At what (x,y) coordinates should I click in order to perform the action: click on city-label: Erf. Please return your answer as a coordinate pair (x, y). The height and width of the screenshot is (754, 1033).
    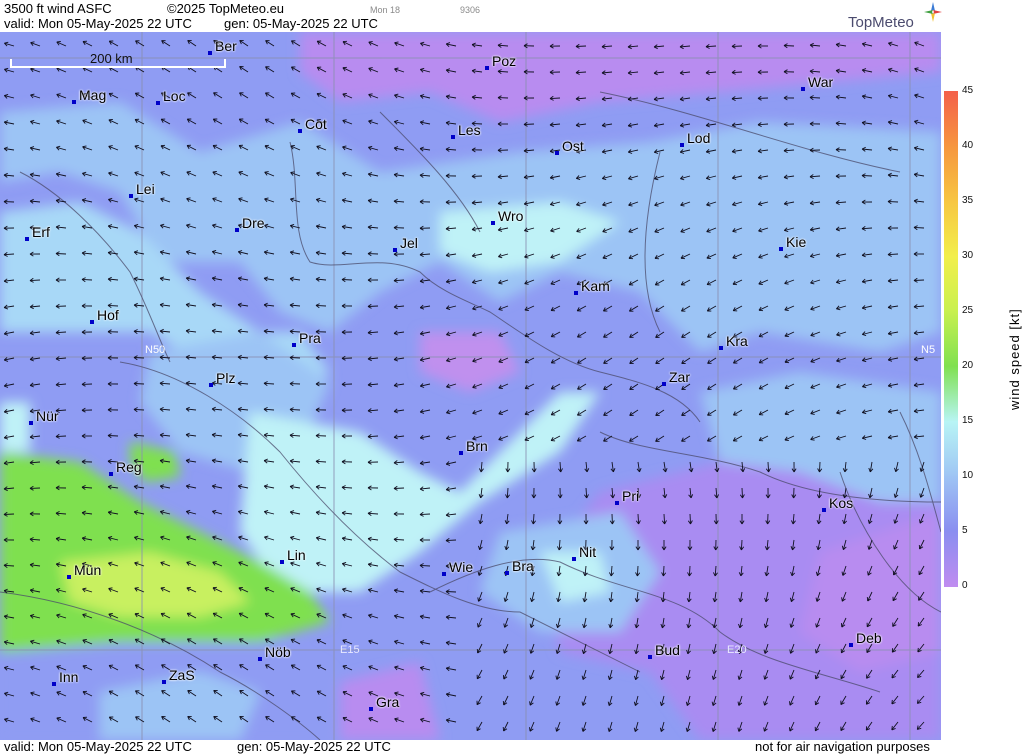
    Looking at the image, I should click on (41, 232).